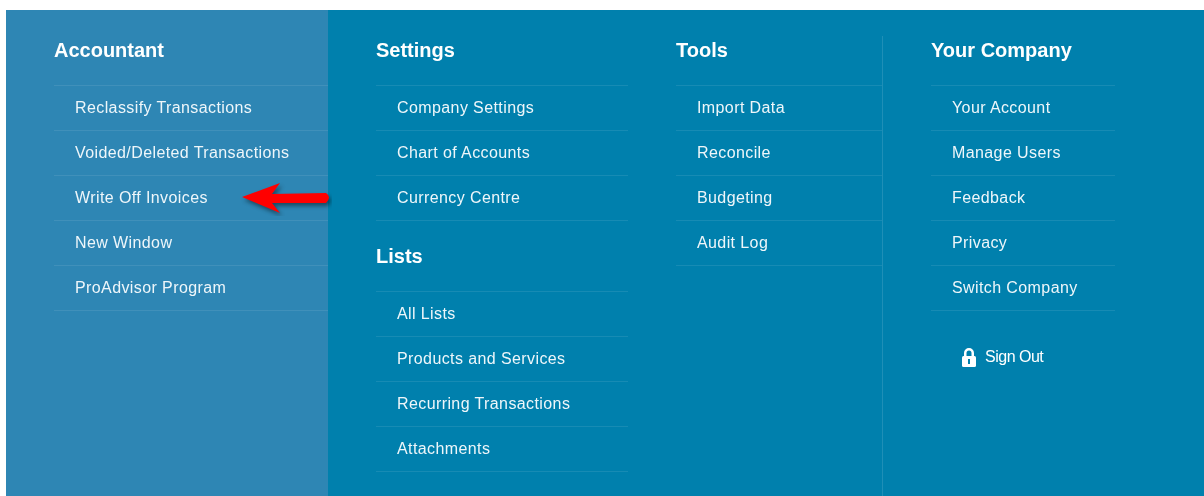  Describe the element at coordinates (473, 404) in the screenshot. I see `menu-link: Recurring Transactions` at that location.